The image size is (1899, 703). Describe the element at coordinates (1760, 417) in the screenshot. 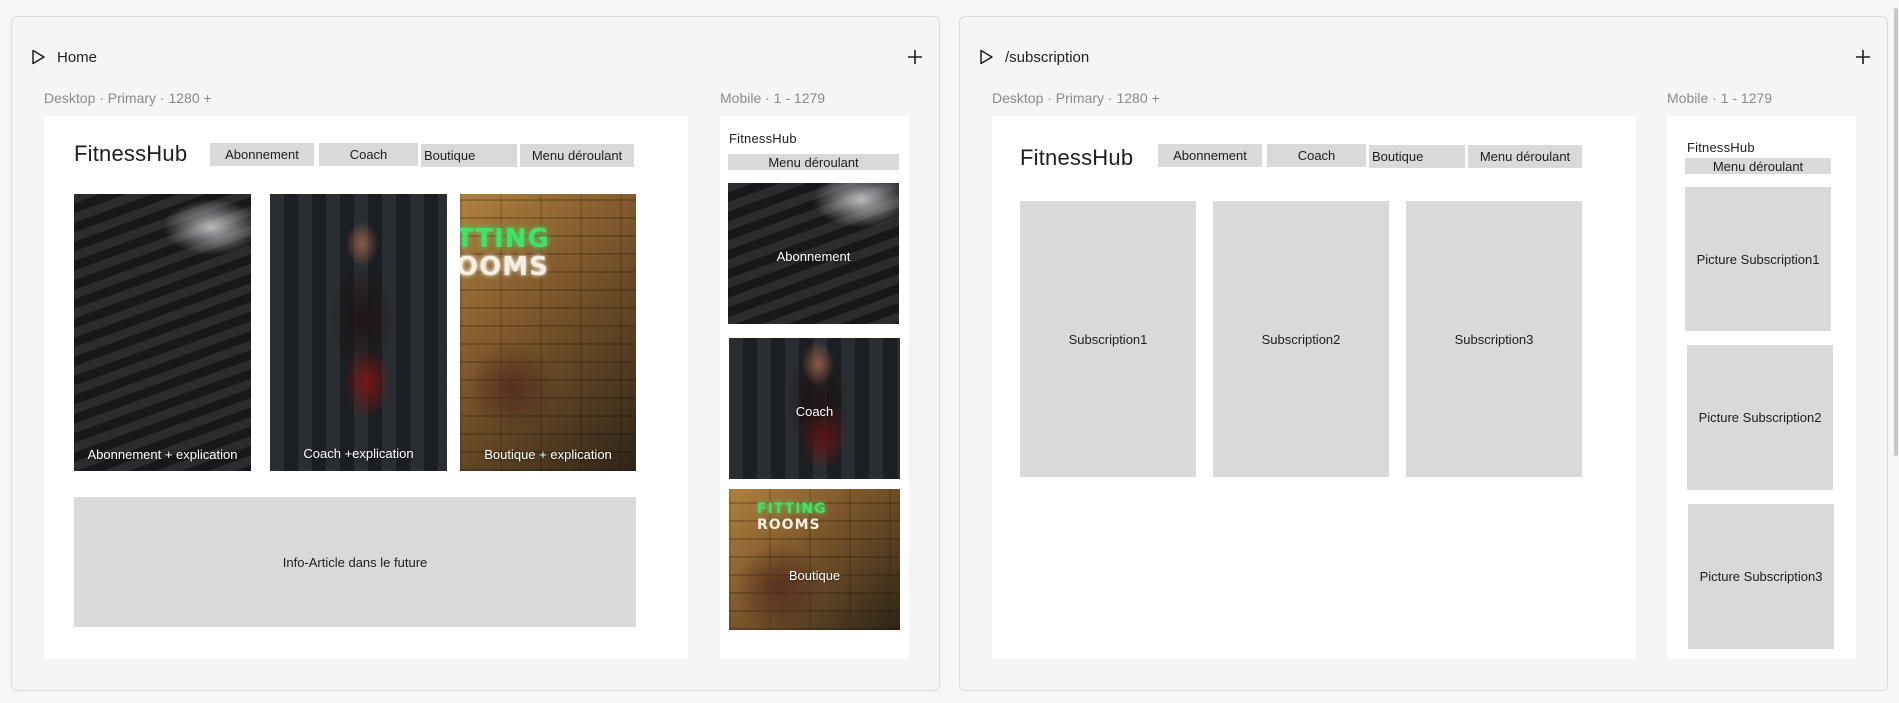

I see `picture-subscription-2: Picture Subscription2` at that location.